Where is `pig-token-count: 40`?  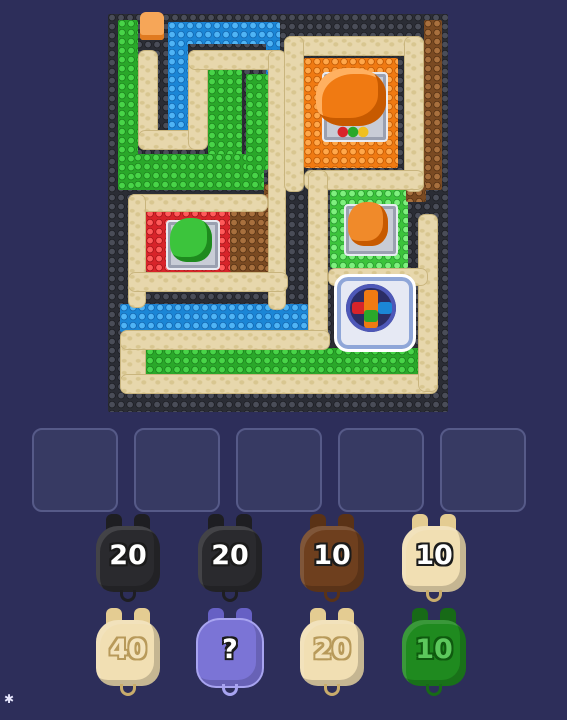 pig-token-count: 40 is located at coordinates (128, 649).